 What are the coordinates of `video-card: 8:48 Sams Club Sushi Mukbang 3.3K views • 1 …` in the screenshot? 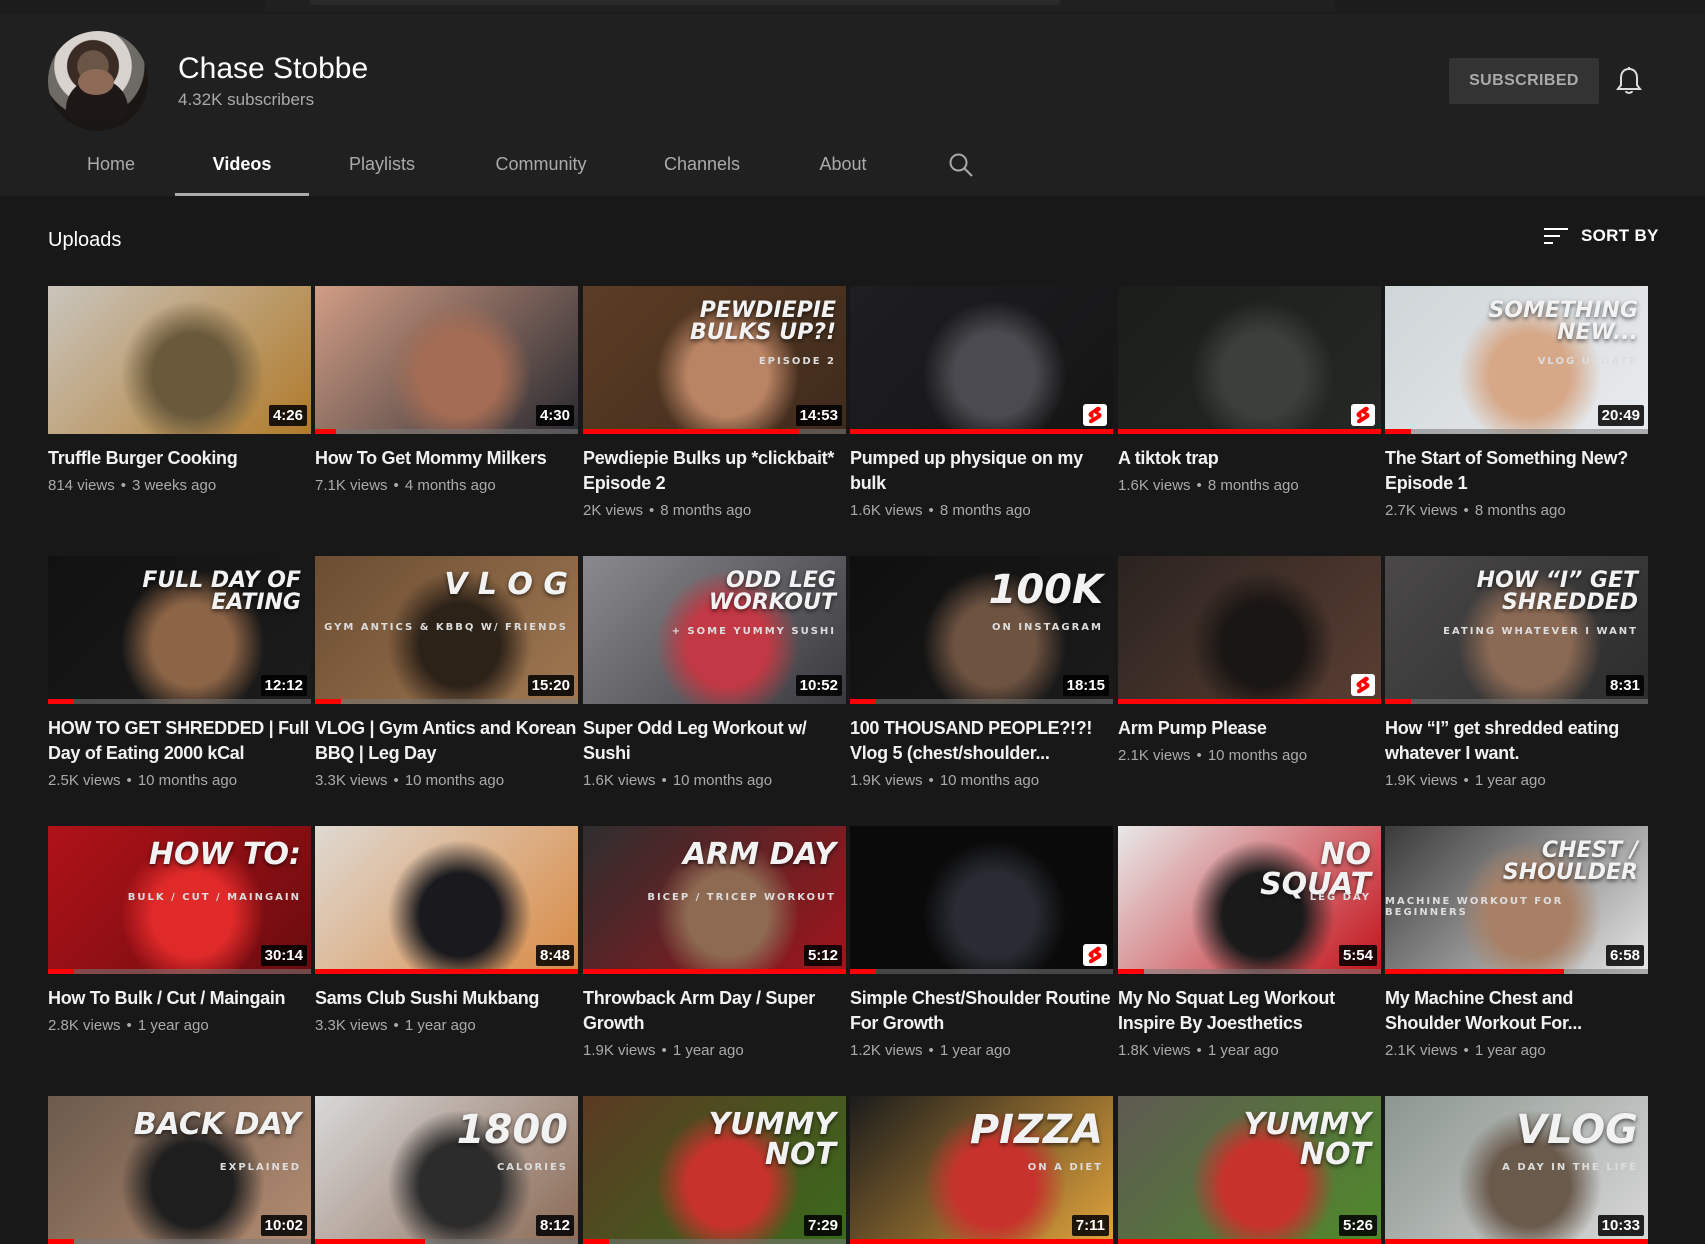 It's located at (446, 930).